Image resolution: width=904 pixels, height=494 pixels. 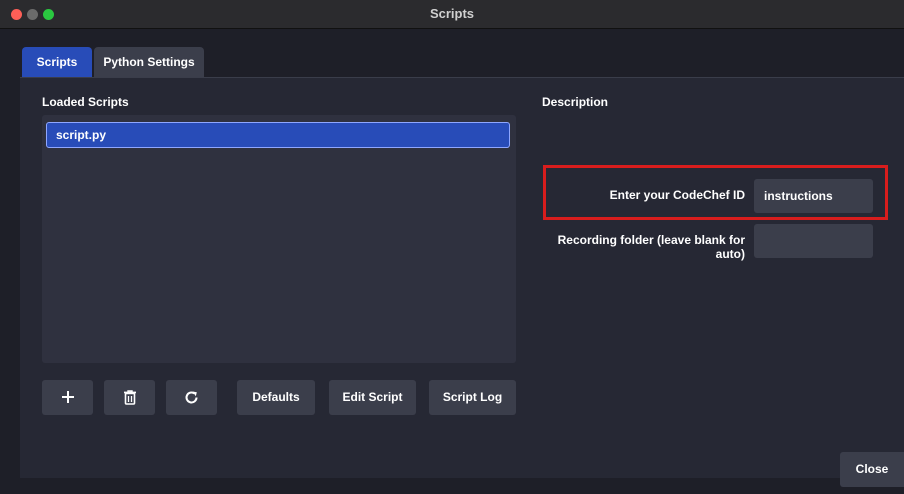 I want to click on title-bar: Scripts, so click(x=452, y=14).